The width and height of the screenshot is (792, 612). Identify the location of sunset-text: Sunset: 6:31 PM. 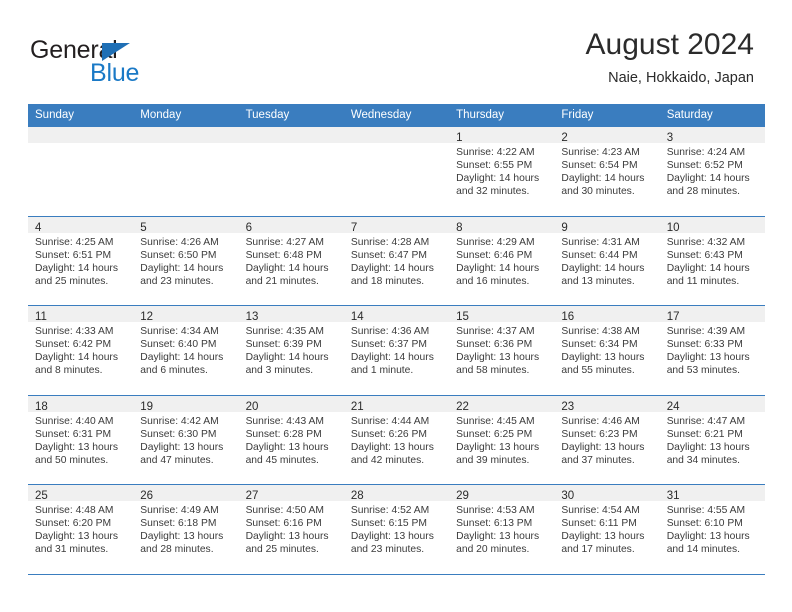
(73, 434).